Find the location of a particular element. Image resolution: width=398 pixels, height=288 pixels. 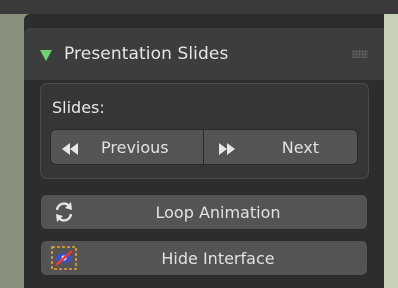

hide-interface-label: Hide Interface is located at coordinates (218, 258).